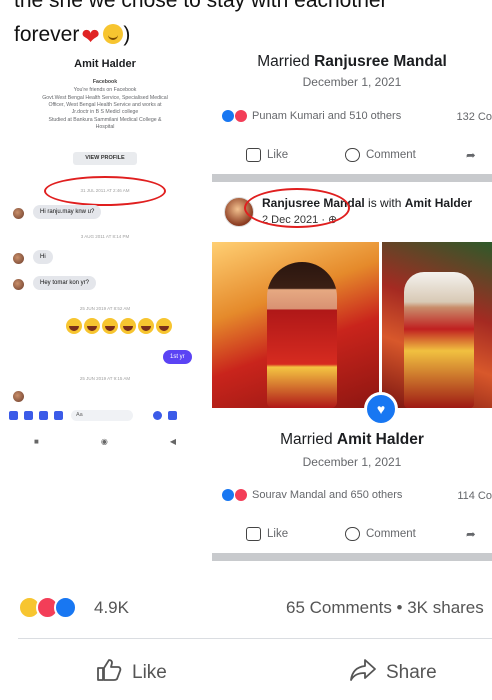 This screenshot has height=700, width=492. I want to click on post-stats: 4.9K 65 Comments • 3K shares, so click(255, 608).